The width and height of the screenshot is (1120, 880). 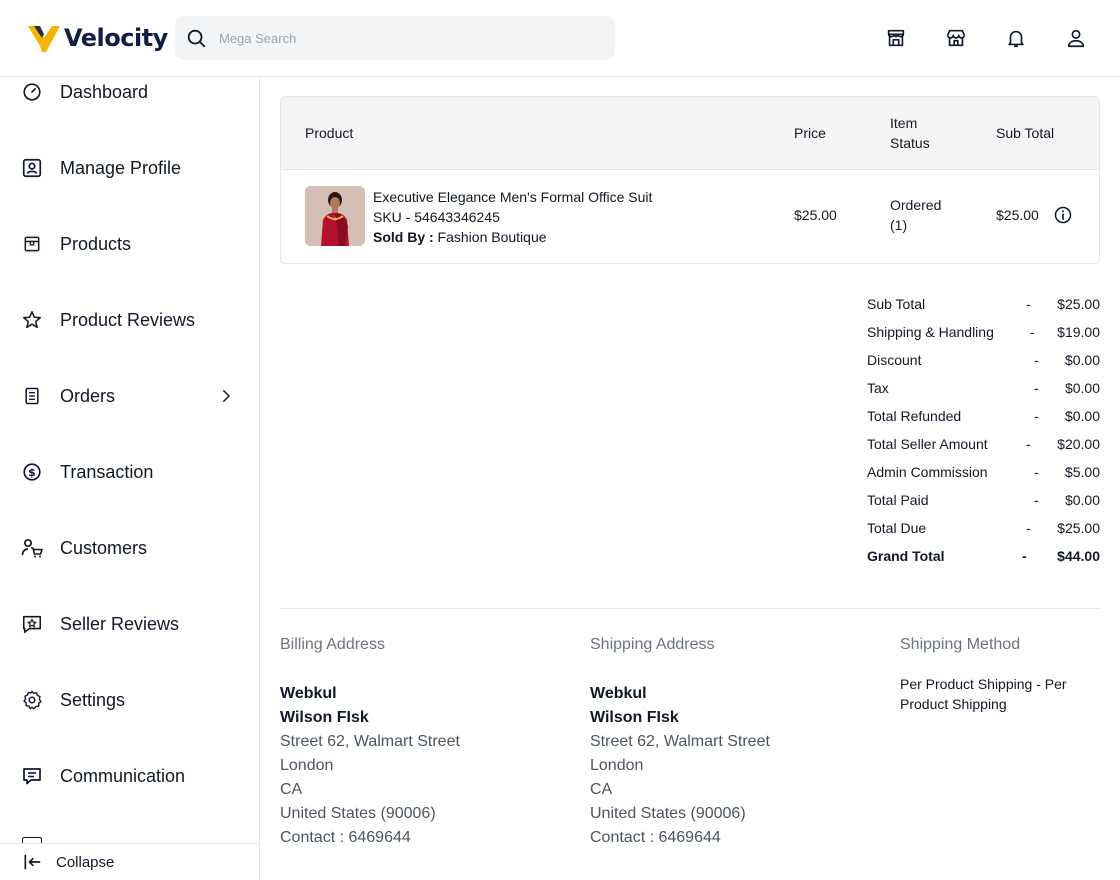 I want to click on sidebar-item-dashboard: Dashboard, so click(x=129, y=94).